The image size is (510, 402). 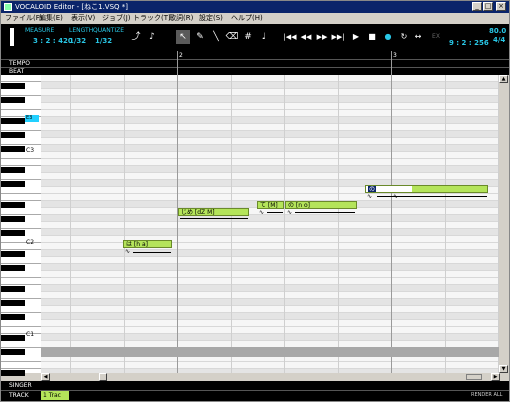 I want to click on pointer-tool-icon: ↖, so click(x=183, y=37).